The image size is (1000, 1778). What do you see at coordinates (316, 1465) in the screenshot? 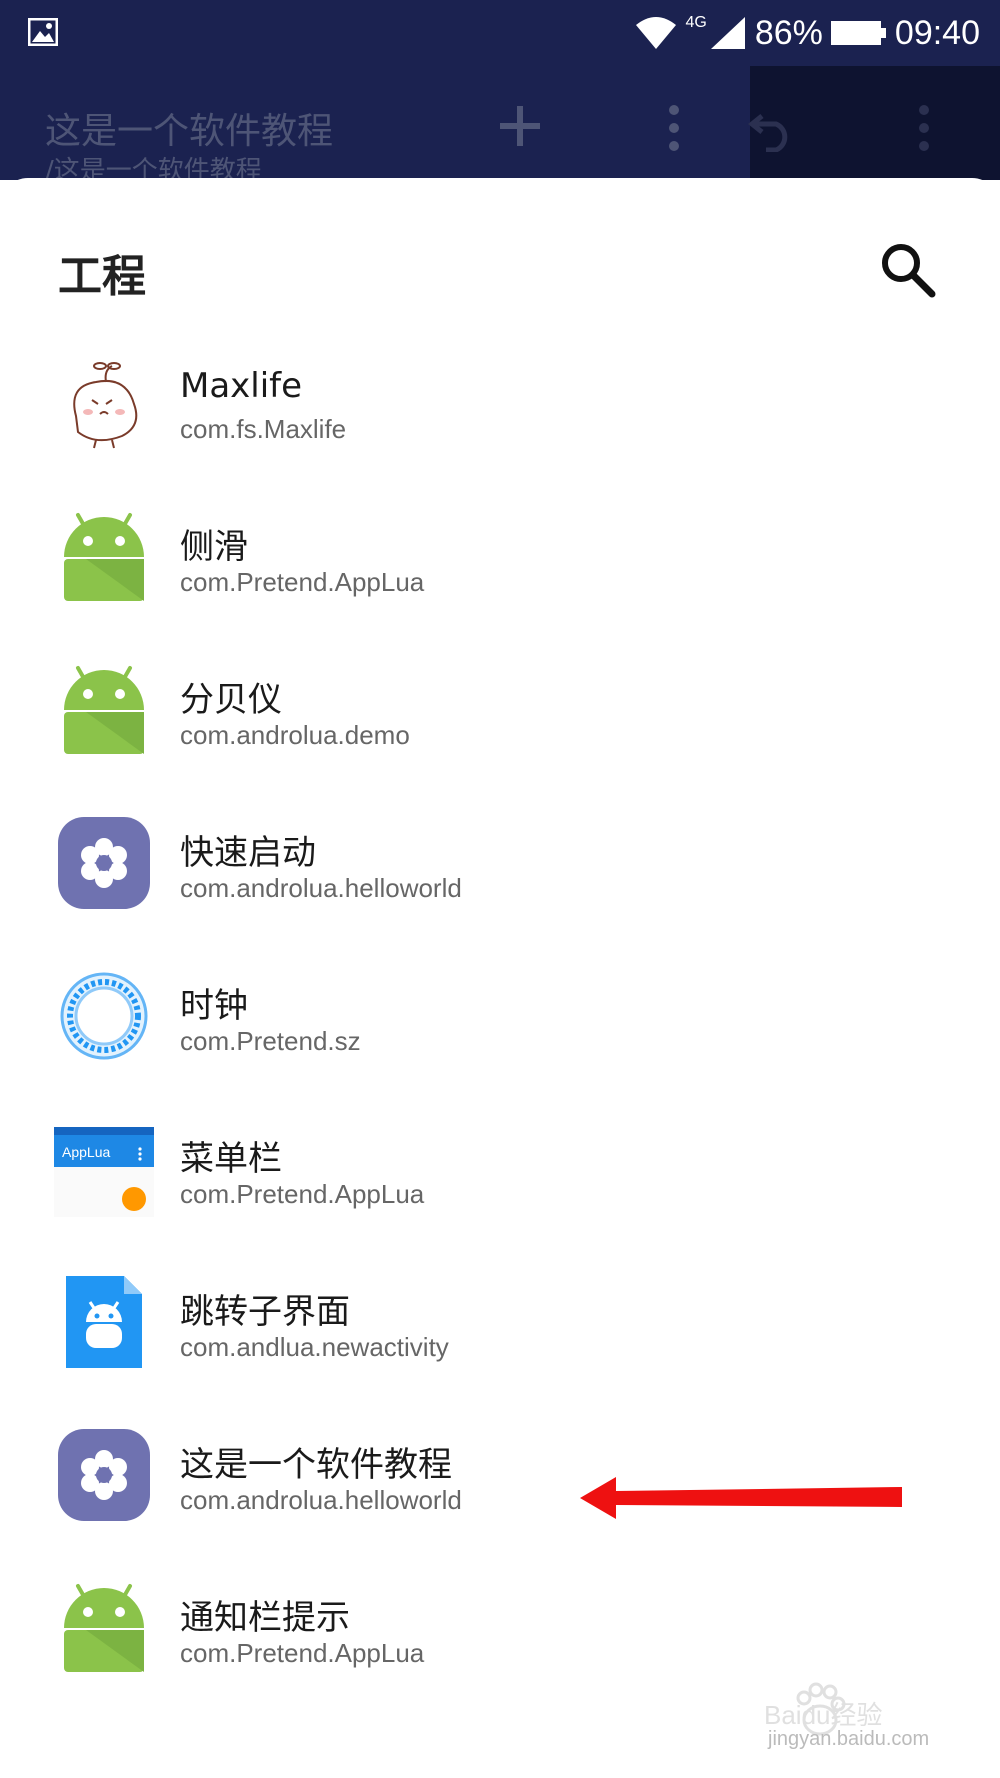
I see `project-name: 这是一个软件教程` at bounding box center [316, 1465].